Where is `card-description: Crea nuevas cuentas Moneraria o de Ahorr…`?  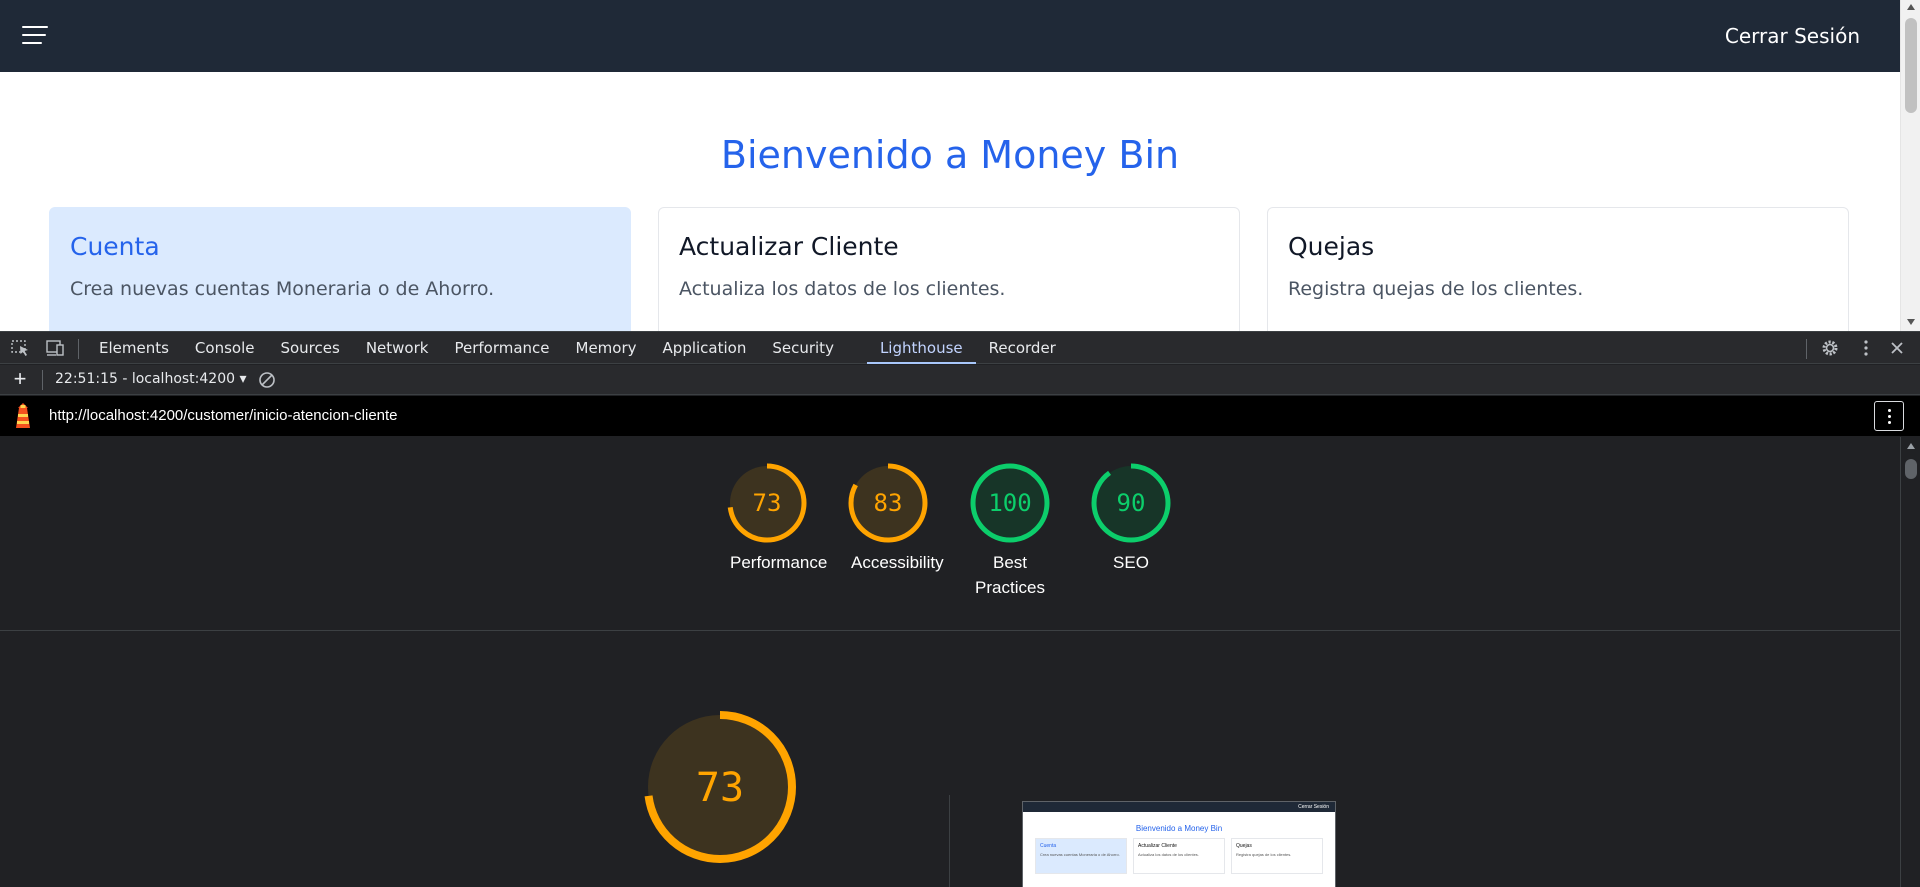 card-description: Crea nuevas cuentas Moneraria o de Ahorr… is located at coordinates (282, 289).